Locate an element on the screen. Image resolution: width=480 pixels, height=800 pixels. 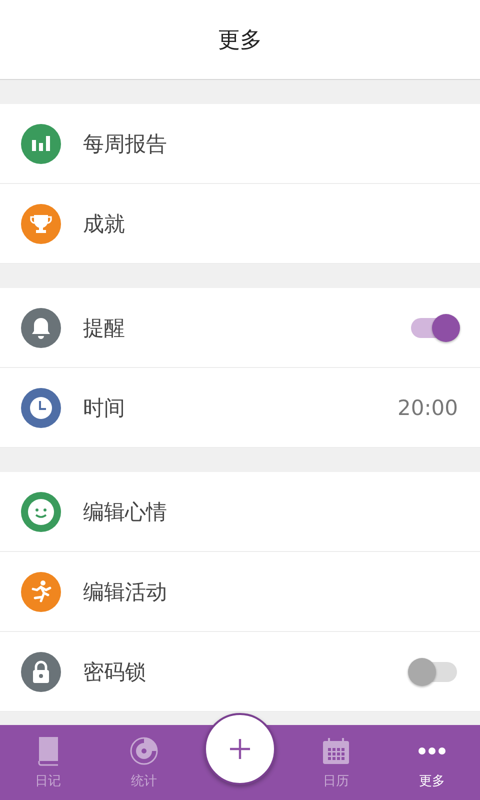
settings-row: 每周报告 is located at coordinates (240, 144).